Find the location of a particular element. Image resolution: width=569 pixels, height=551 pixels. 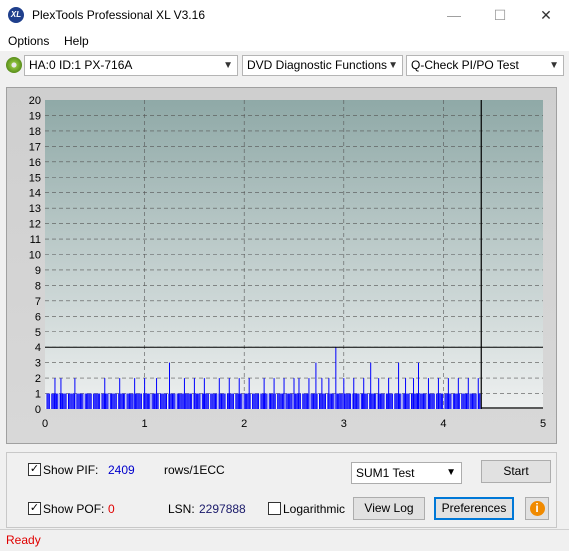

view-log-button: View Log is located at coordinates (389, 508).